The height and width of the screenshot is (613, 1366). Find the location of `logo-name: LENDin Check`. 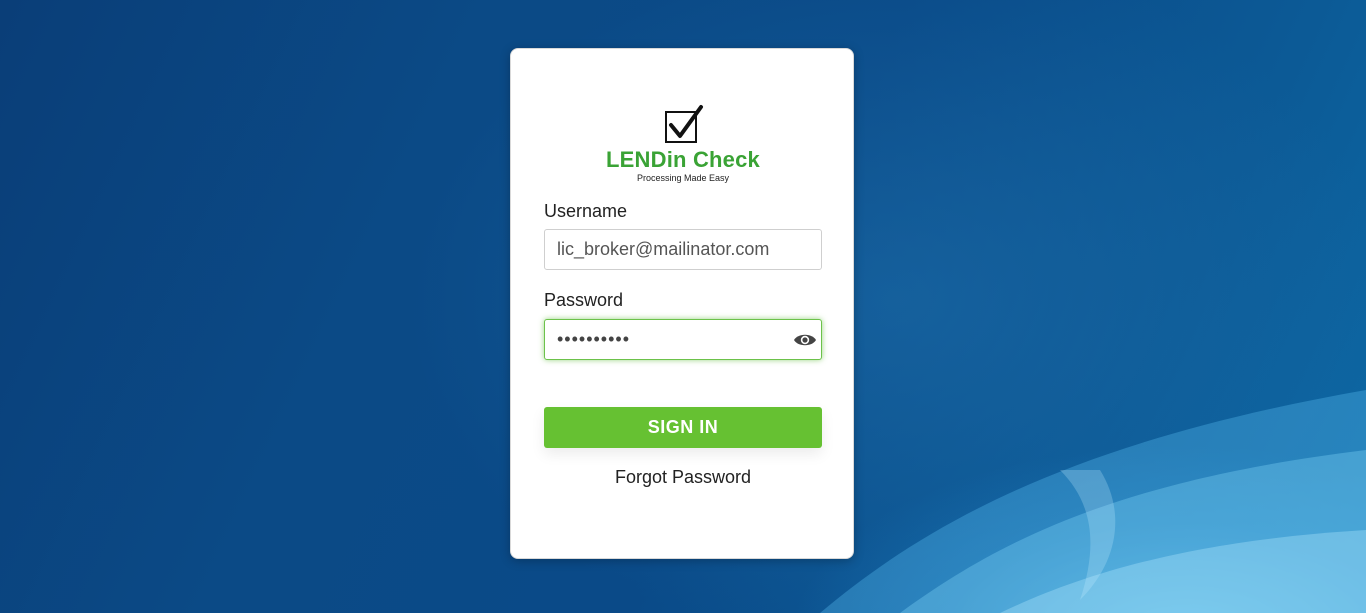

logo-name: LENDin Check is located at coordinates (683, 159).